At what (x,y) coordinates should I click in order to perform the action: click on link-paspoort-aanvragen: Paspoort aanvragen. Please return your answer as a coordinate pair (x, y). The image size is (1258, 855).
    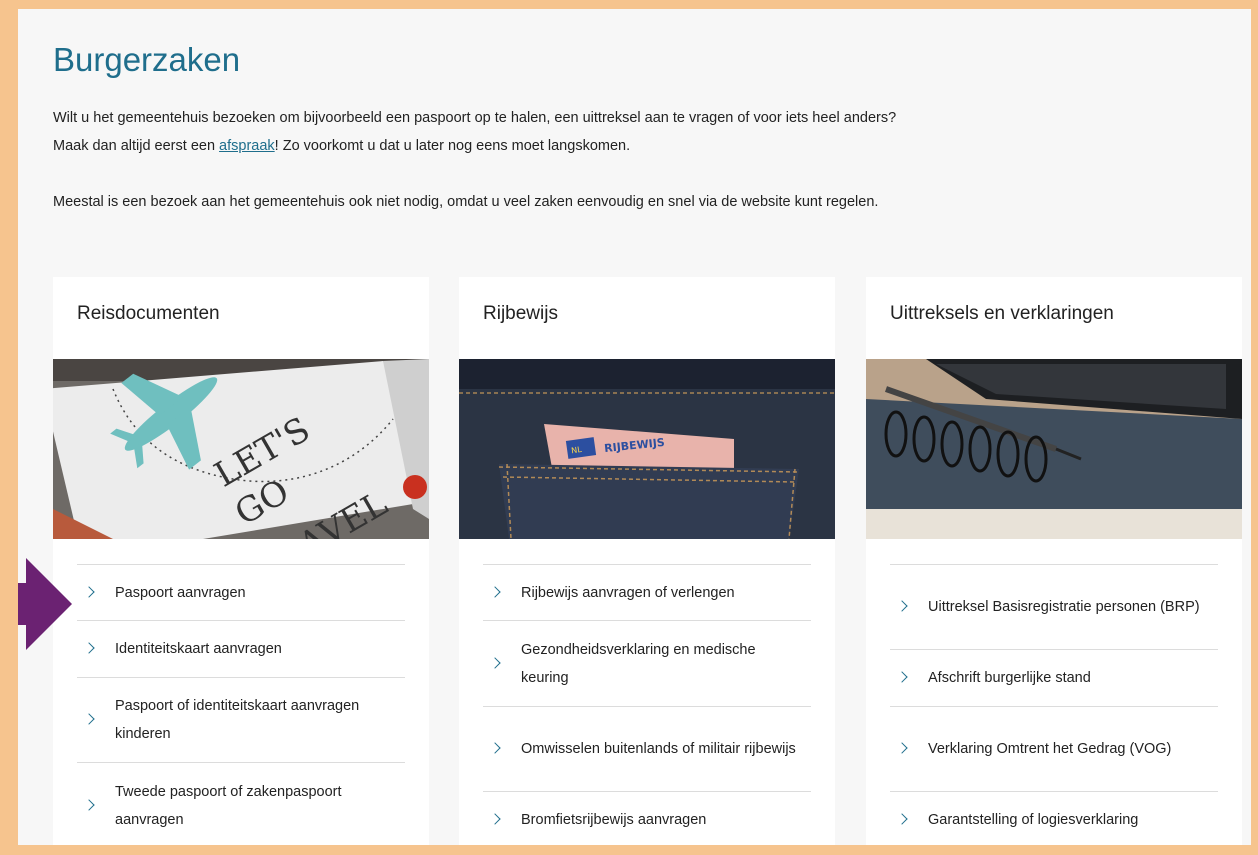
    Looking at the image, I should click on (241, 593).